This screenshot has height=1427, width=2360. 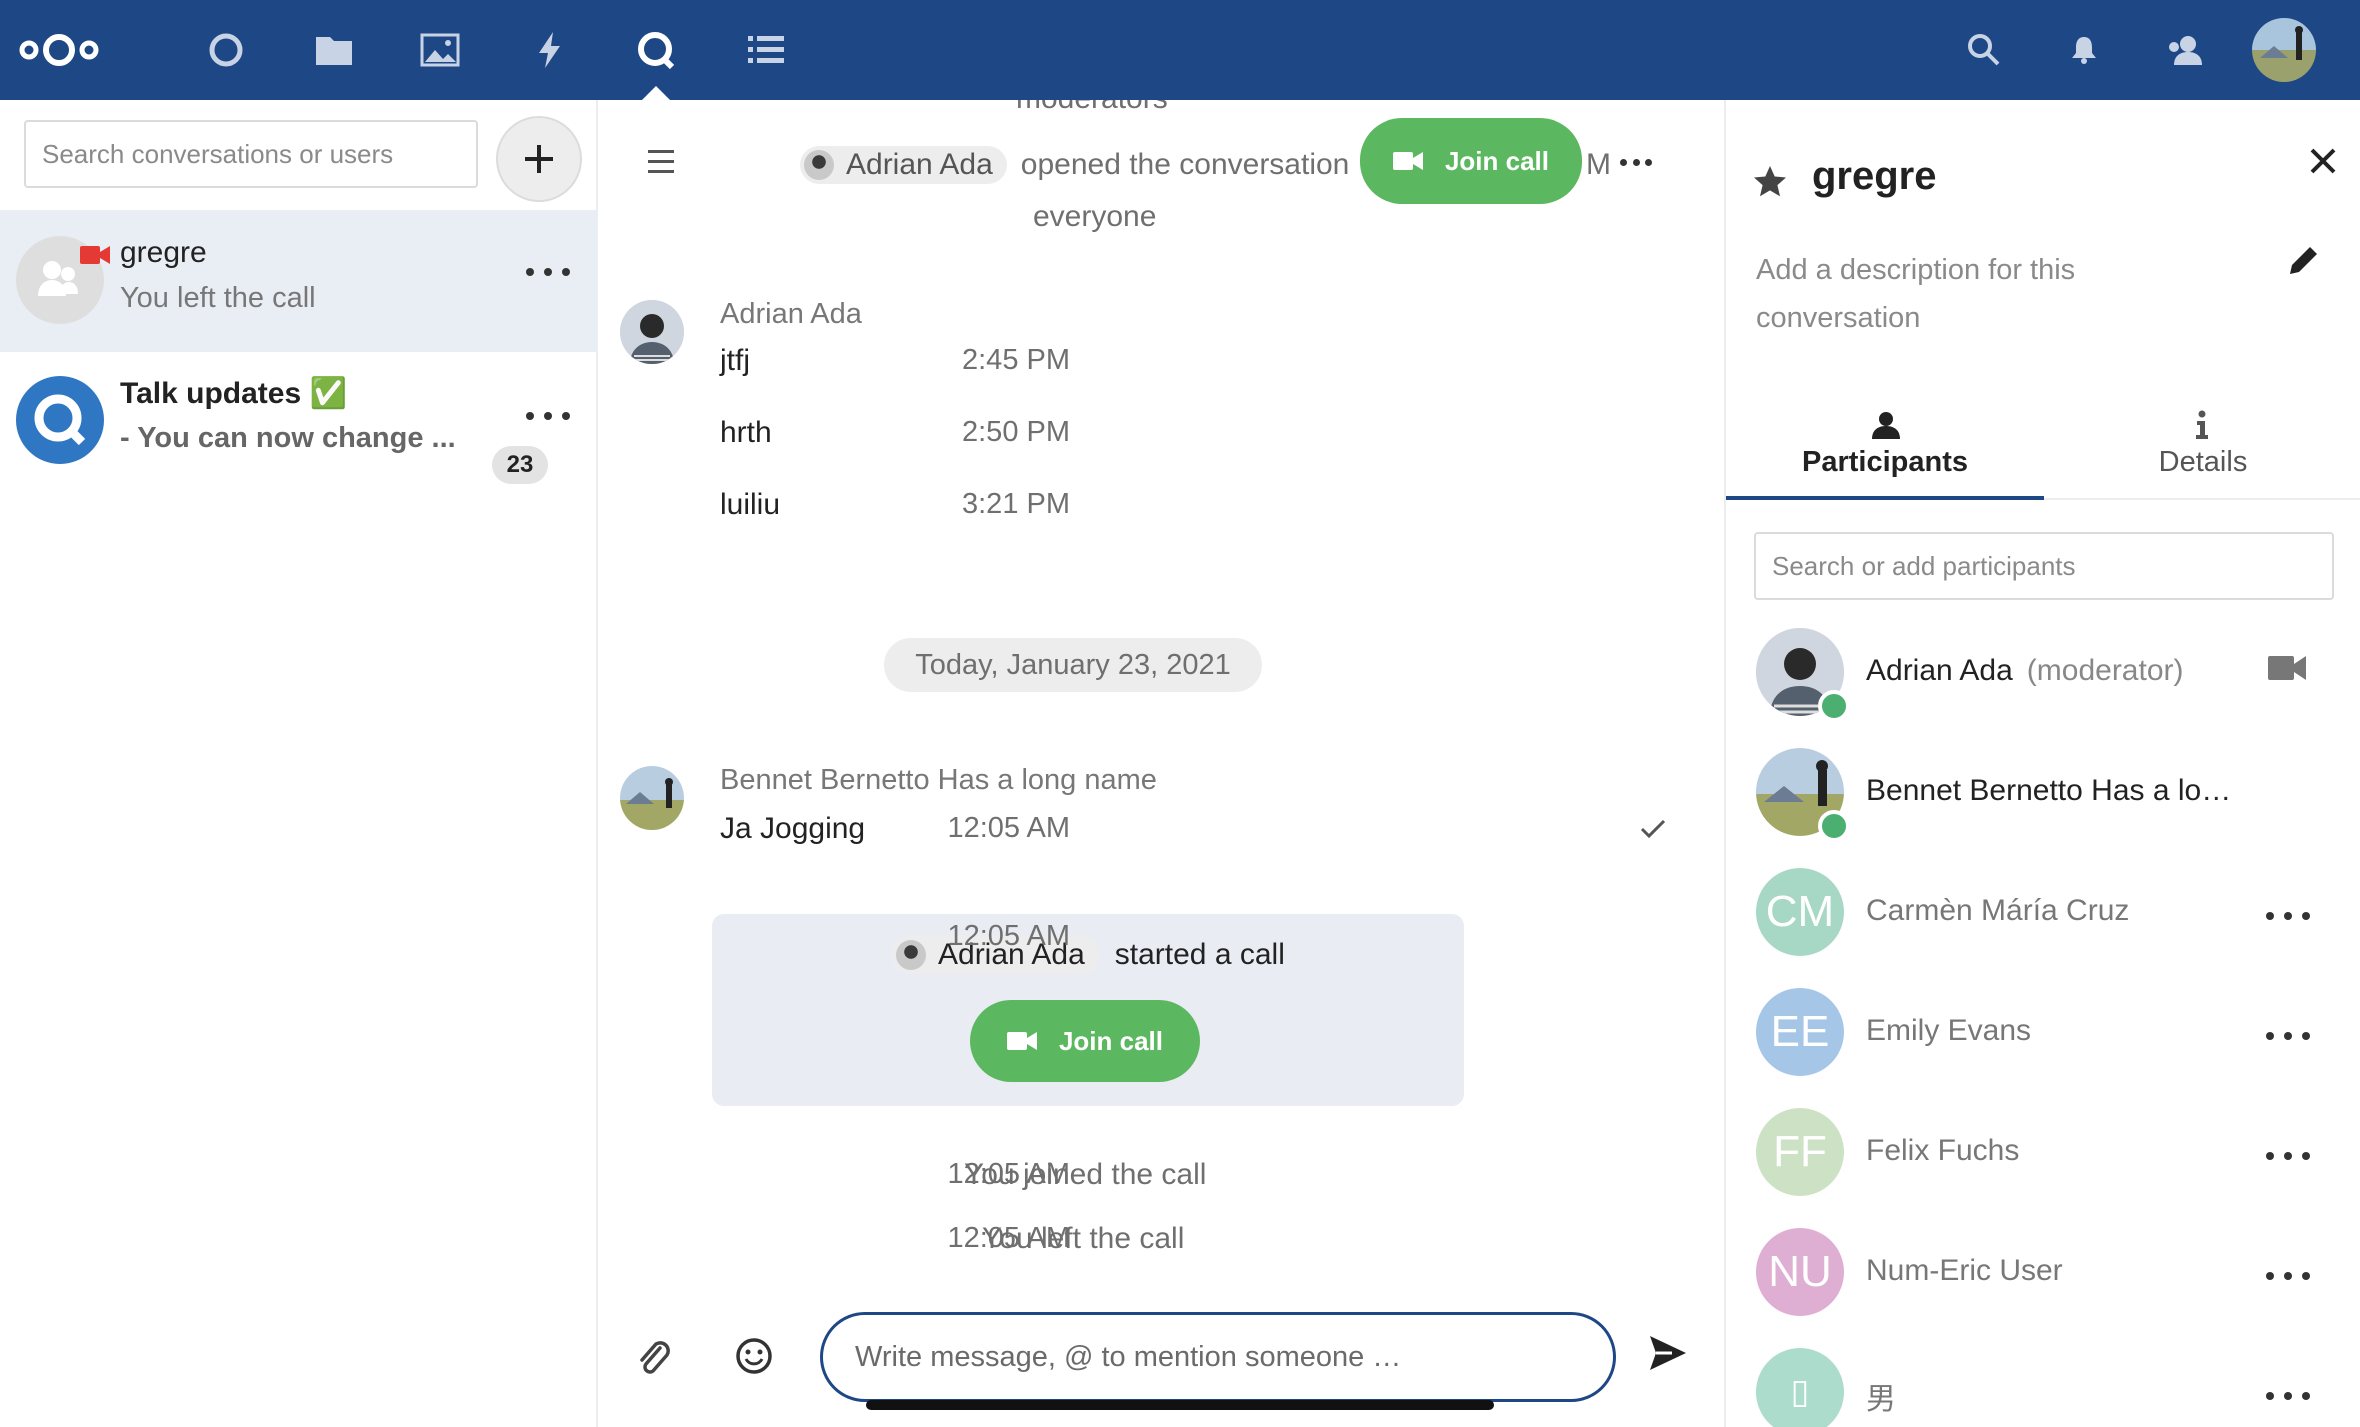 I want to click on participant-avatar: EE, so click(x=1800, y=1032).